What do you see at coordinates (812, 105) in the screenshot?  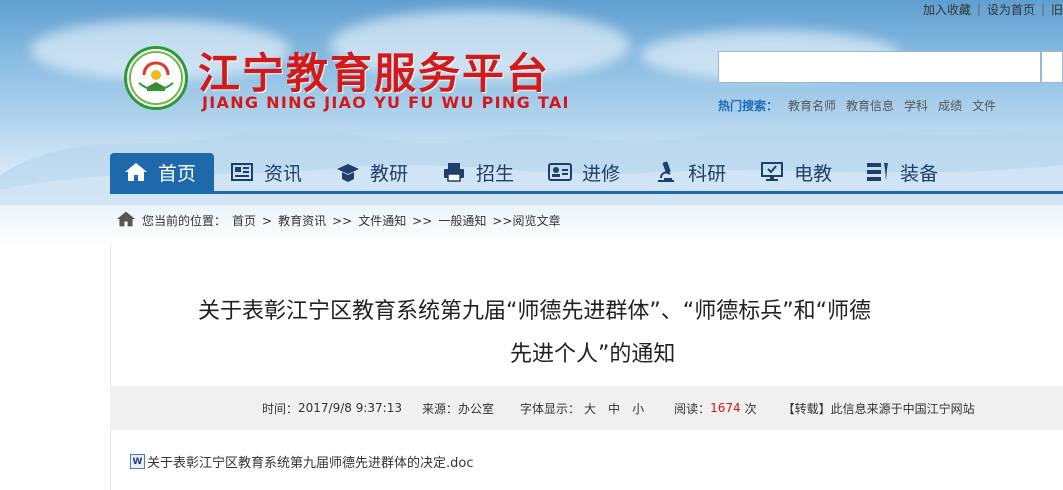 I see `hot-term: 教育名师` at bounding box center [812, 105].